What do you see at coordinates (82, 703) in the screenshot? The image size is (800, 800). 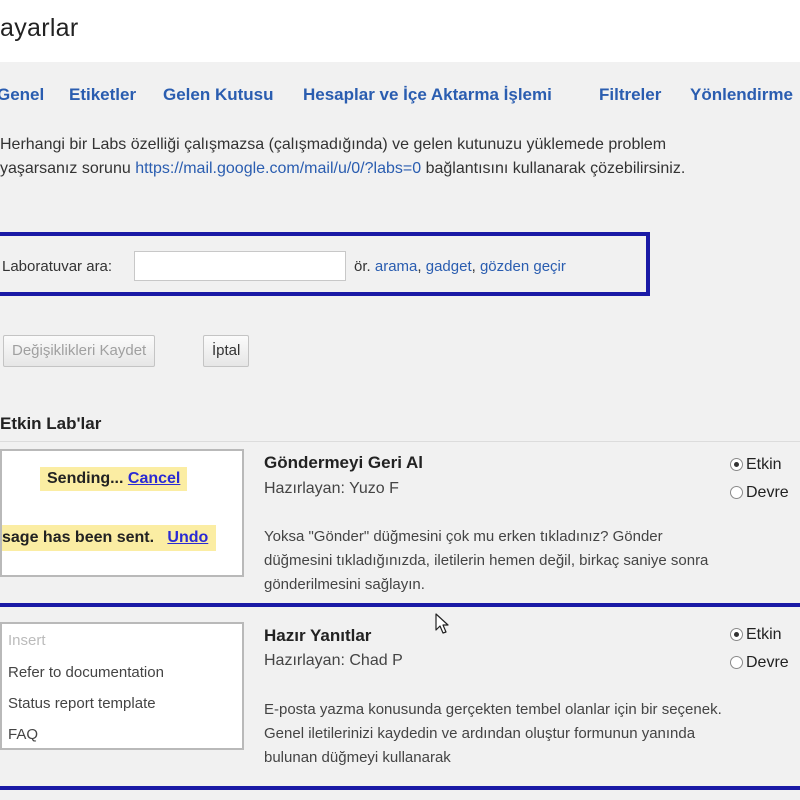 I see `preview-canned-item: Status report template` at bounding box center [82, 703].